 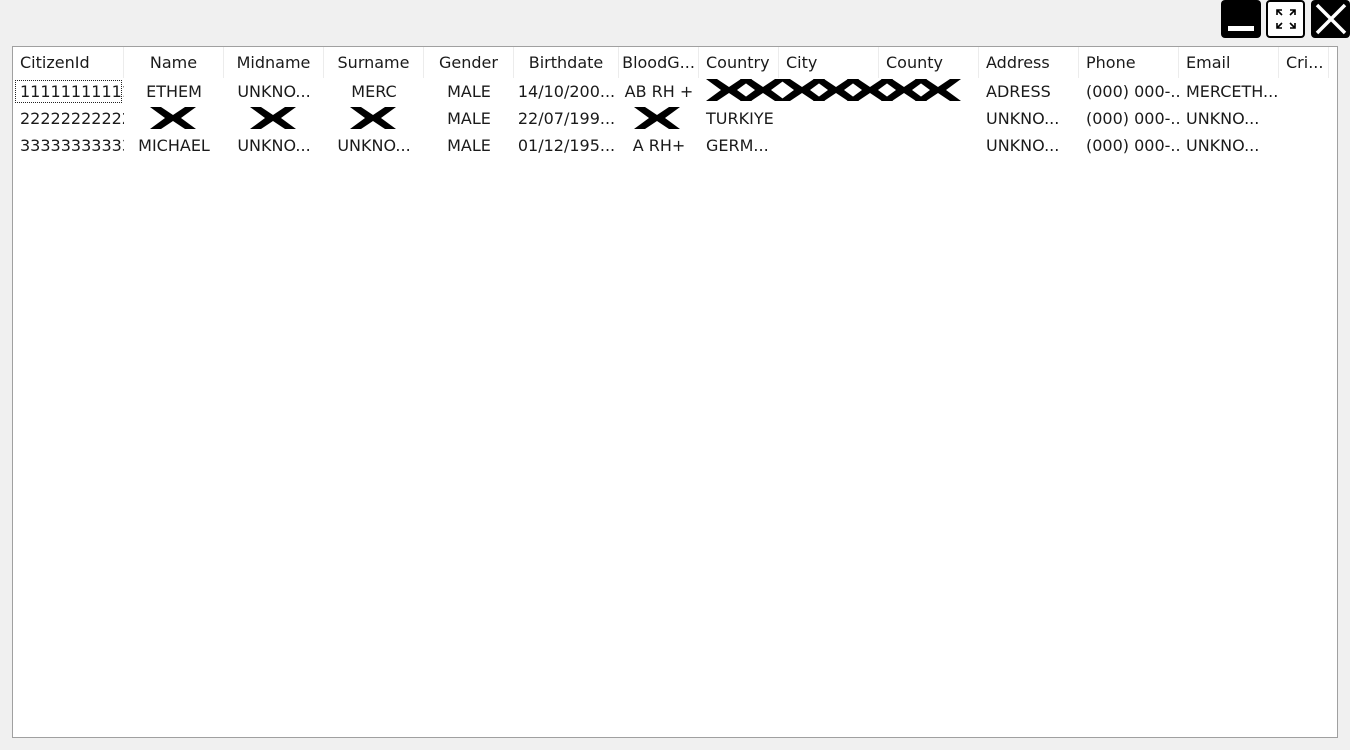 I want to click on cell-country, so click(x=739, y=91).